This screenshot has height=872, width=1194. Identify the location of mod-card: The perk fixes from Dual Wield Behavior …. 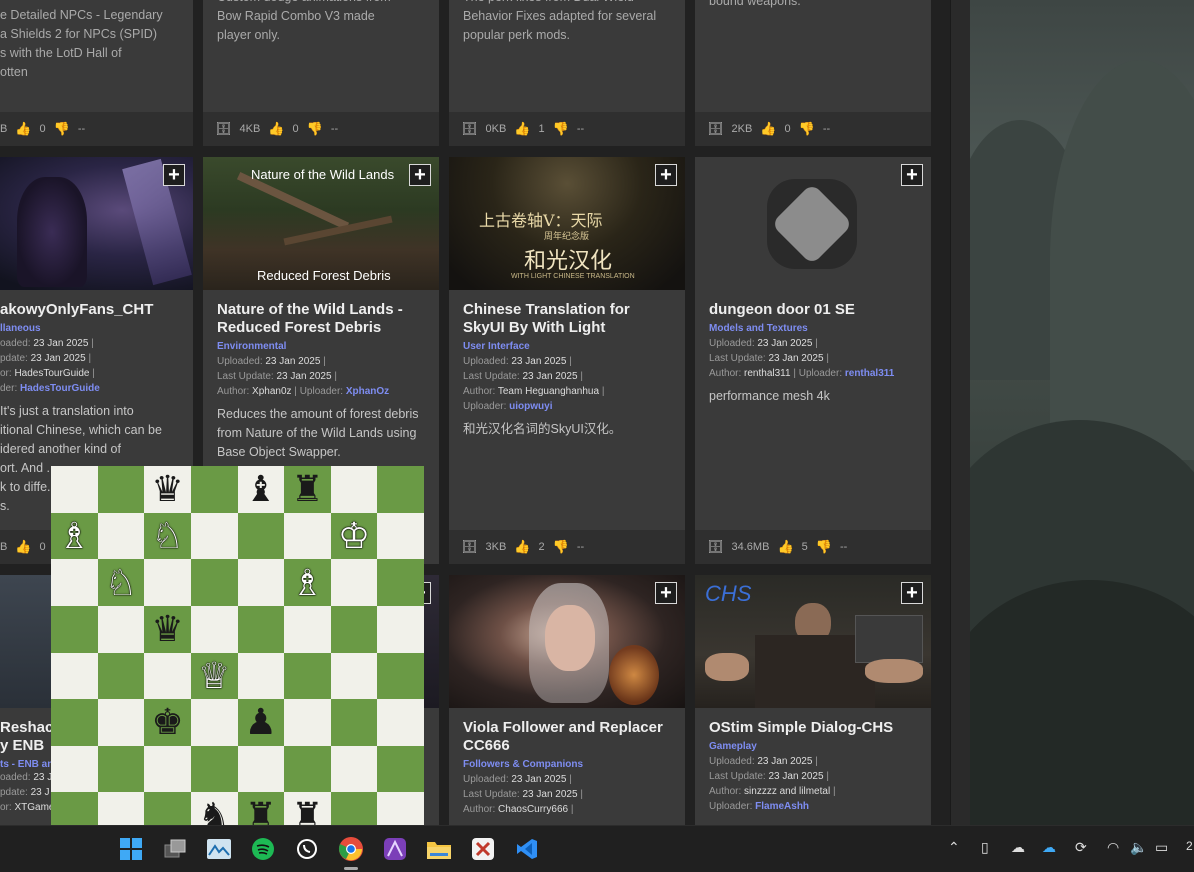
(567, 73).